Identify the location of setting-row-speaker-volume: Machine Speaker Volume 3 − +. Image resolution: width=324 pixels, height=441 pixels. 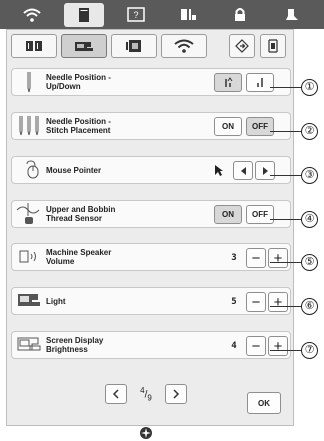
(151, 257).